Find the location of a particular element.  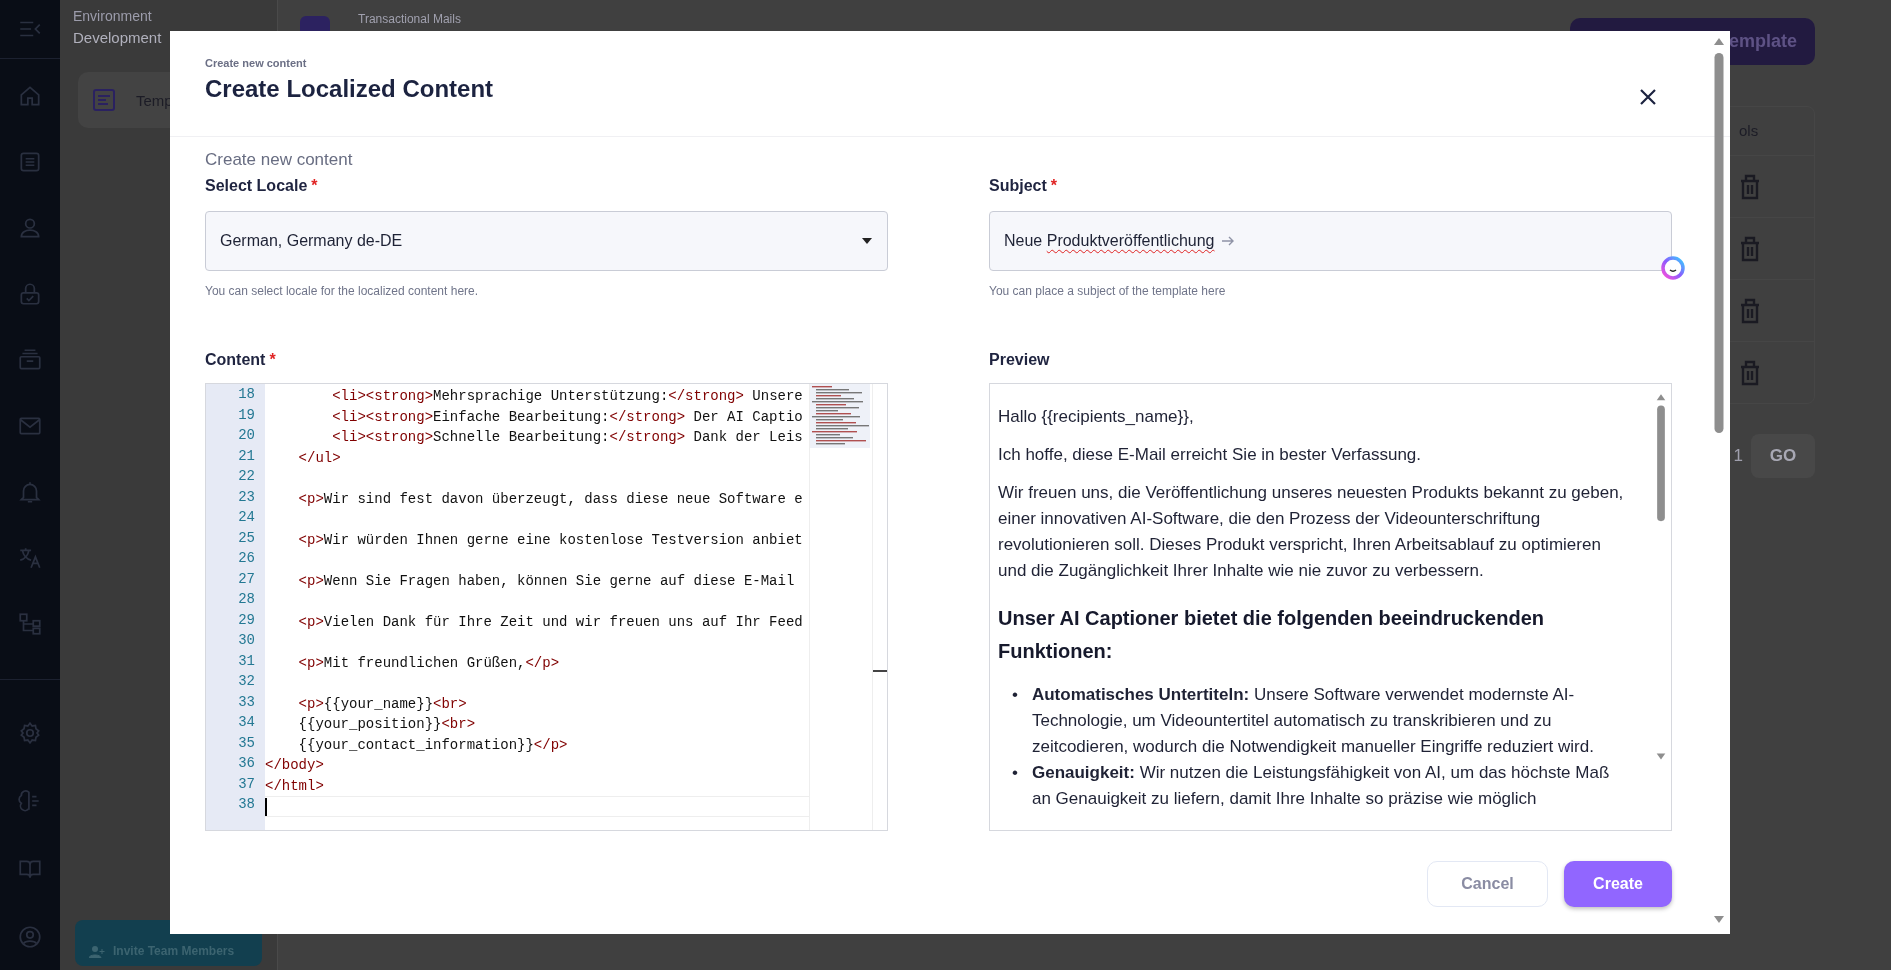

preview-heading: Unser AI Captioner bietet die folgenden beeindruckenden Funktionen: is located at coordinates (1271, 635).